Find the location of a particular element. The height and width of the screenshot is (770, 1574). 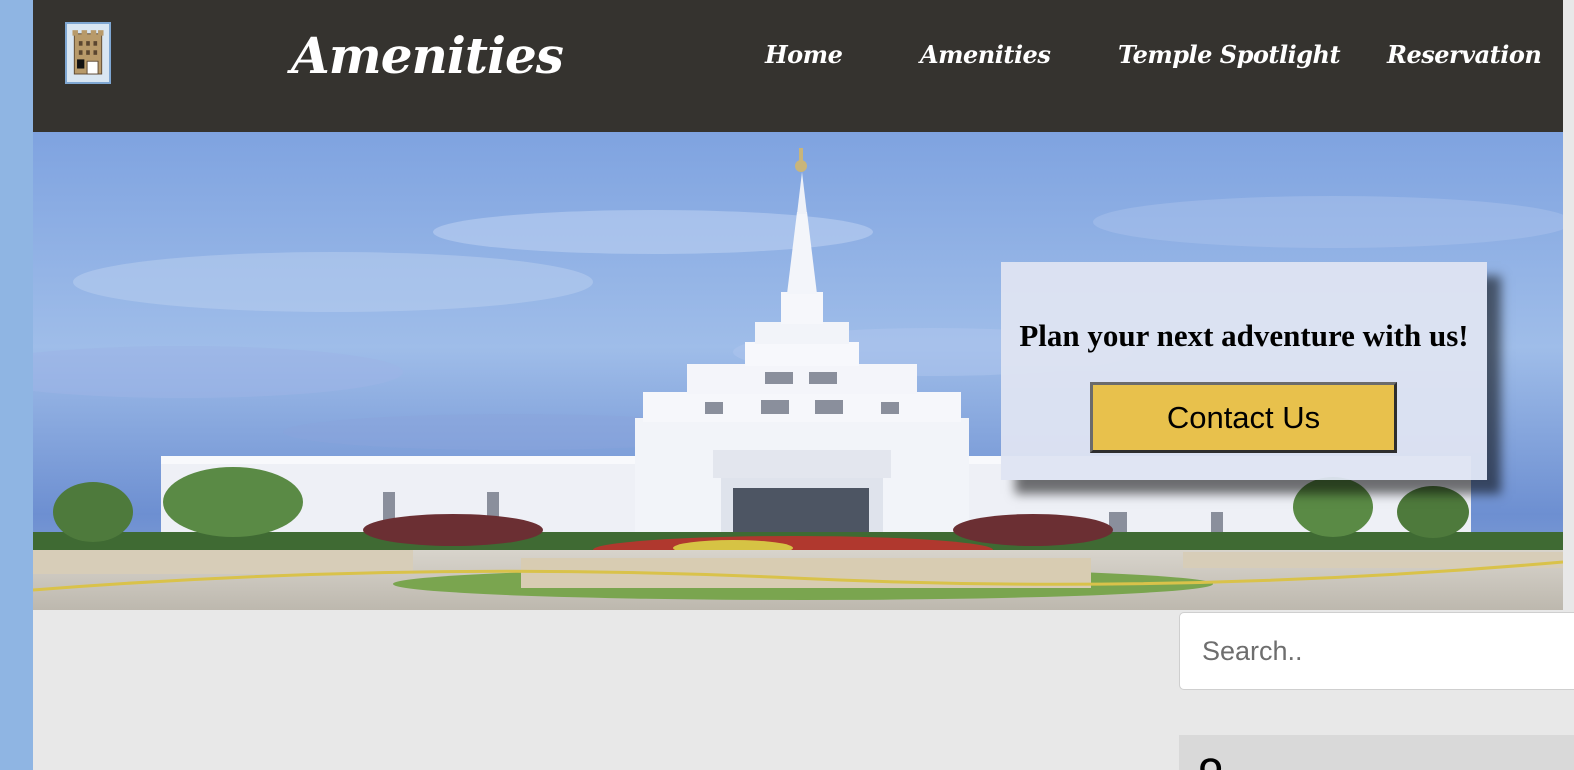

nav-temple-spotlight: Temple Spotlight is located at coordinates (1229, 55).